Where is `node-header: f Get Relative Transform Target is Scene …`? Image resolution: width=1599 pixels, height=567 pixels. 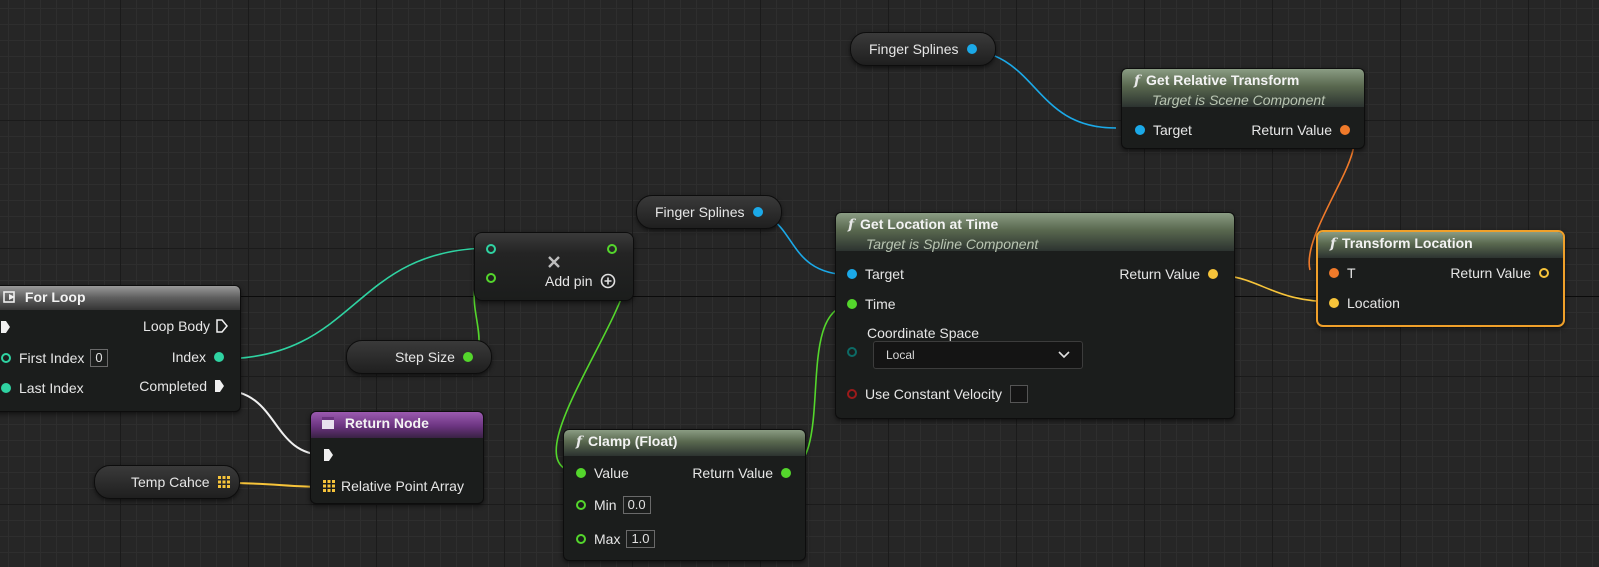
node-header: f Get Relative Transform Target is Scene … is located at coordinates (1243, 88).